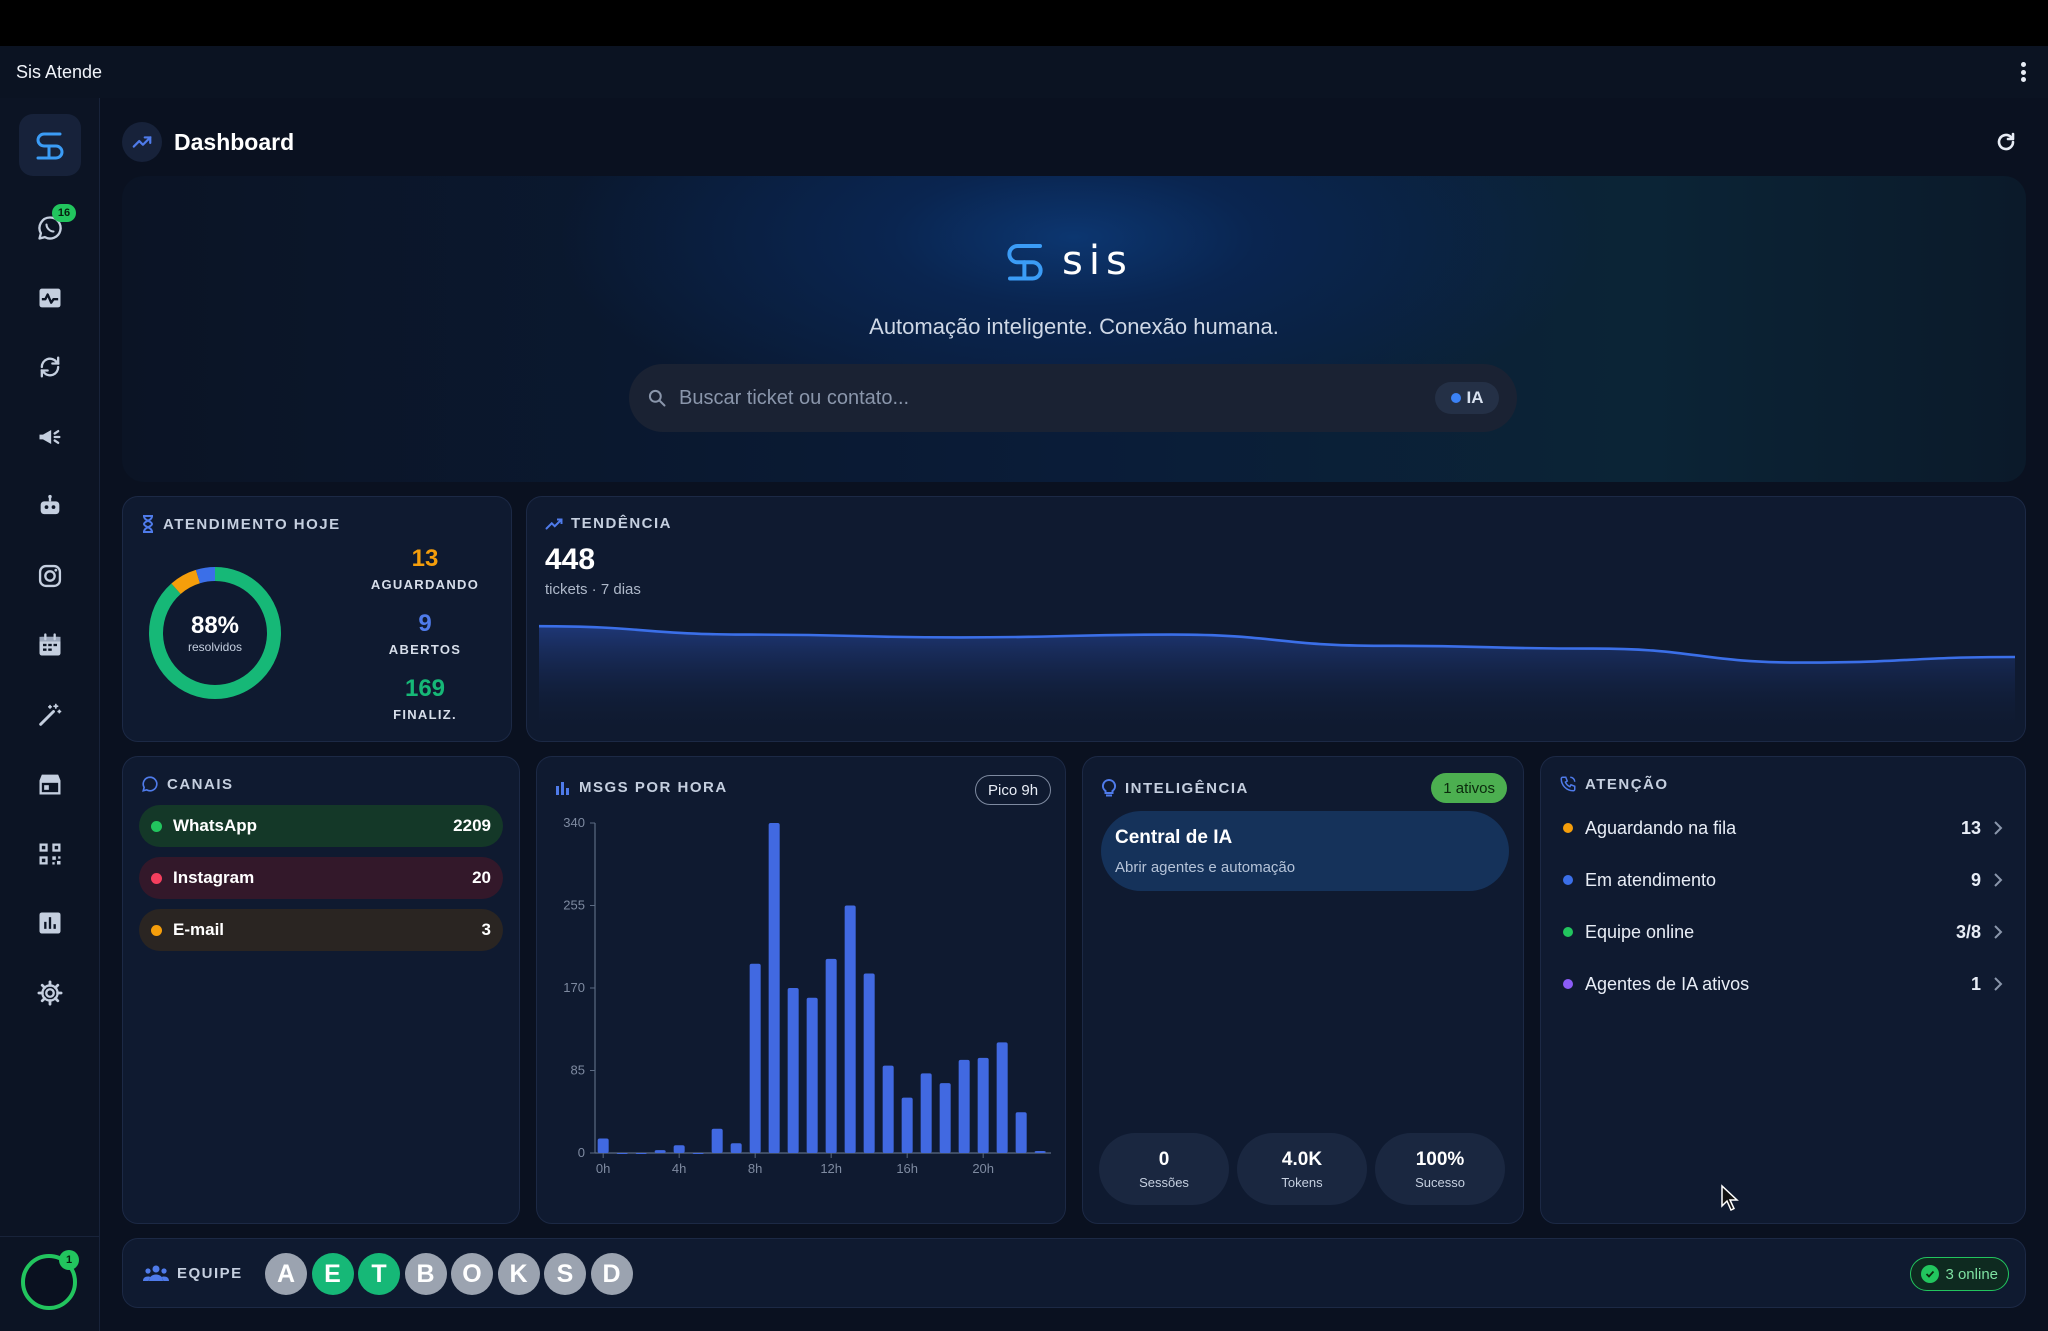 Image resolution: width=2048 pixels, height=1331 pixels. Describe the element at coordinates (1998, 880) in the screenshot. I see `chevron-right-icon` at that location.